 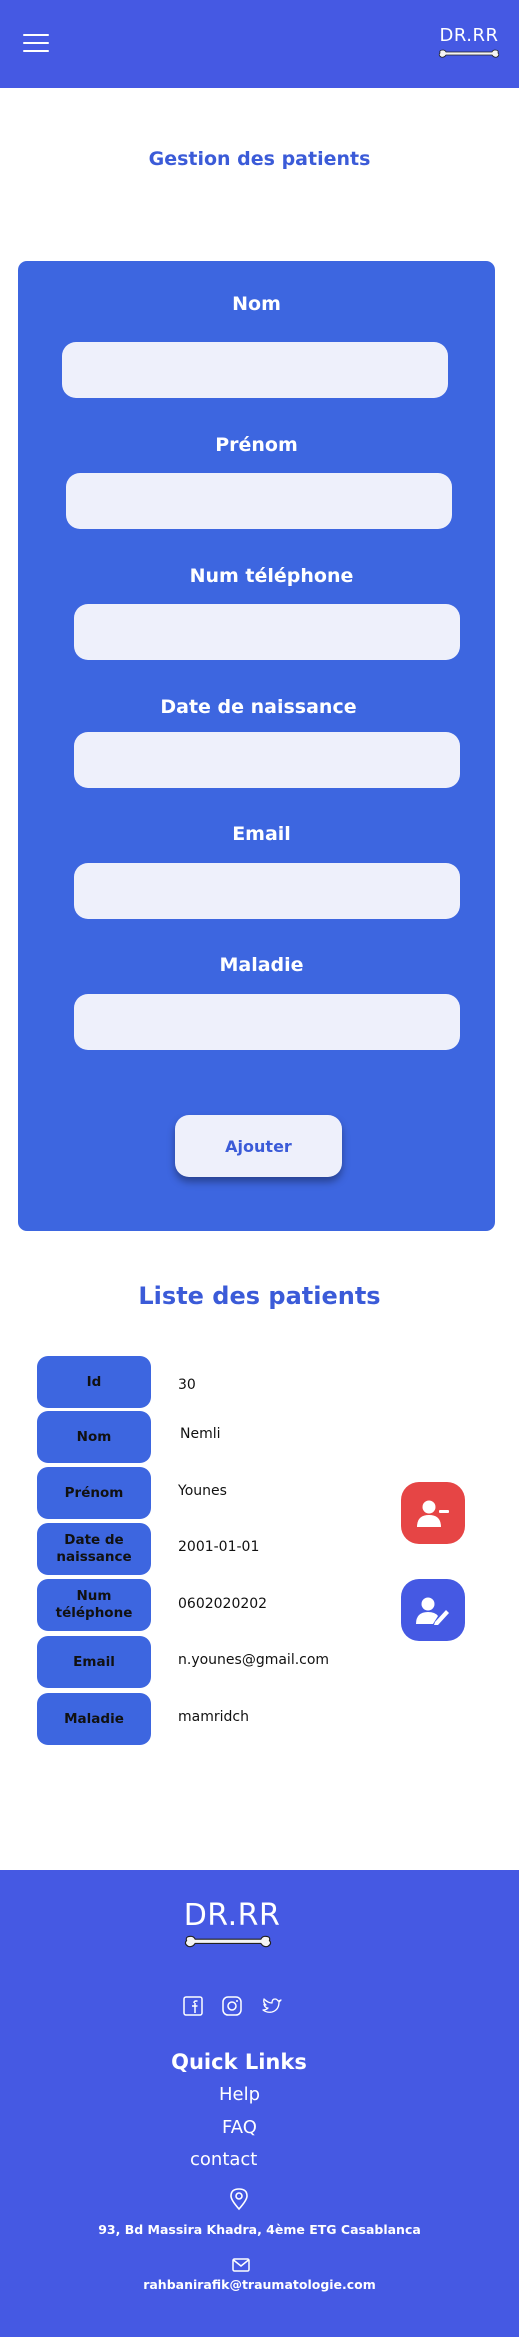 What do you see at coordinates (94, 1662) in the screenshot?
I see `row-key-email: Email` at bounding box center [94, 1662].